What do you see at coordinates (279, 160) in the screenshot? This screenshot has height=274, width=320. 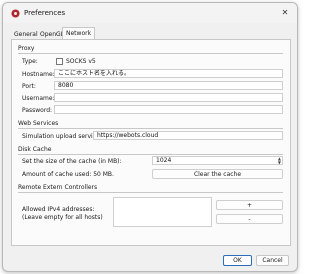 I see `spin-arrows-icon: ▲ ▼` at bounding box center [279, 160].